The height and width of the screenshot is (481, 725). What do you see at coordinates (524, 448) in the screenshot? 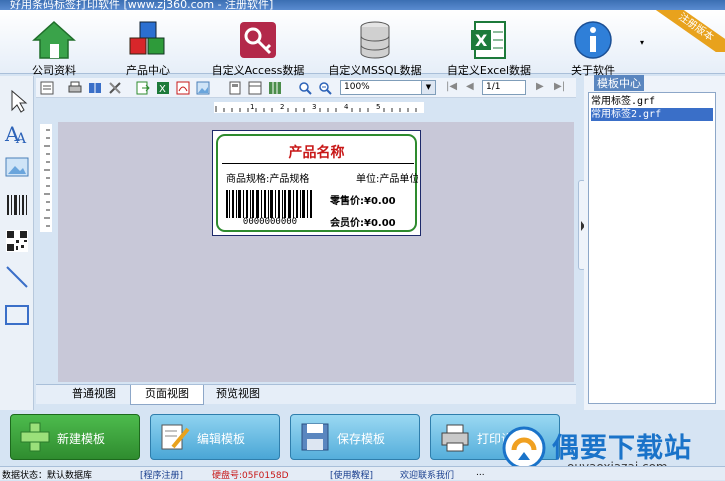
I see `watermark-logo-icon` at bounding box center [524, 448].